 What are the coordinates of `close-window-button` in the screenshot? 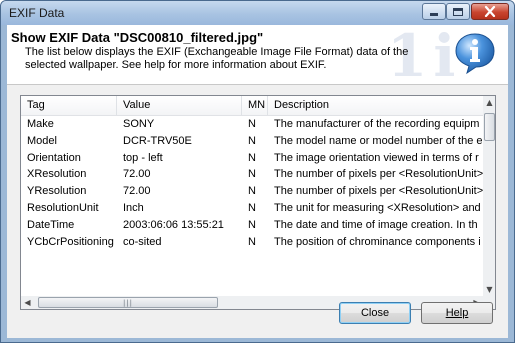 It's located at (490, 11).